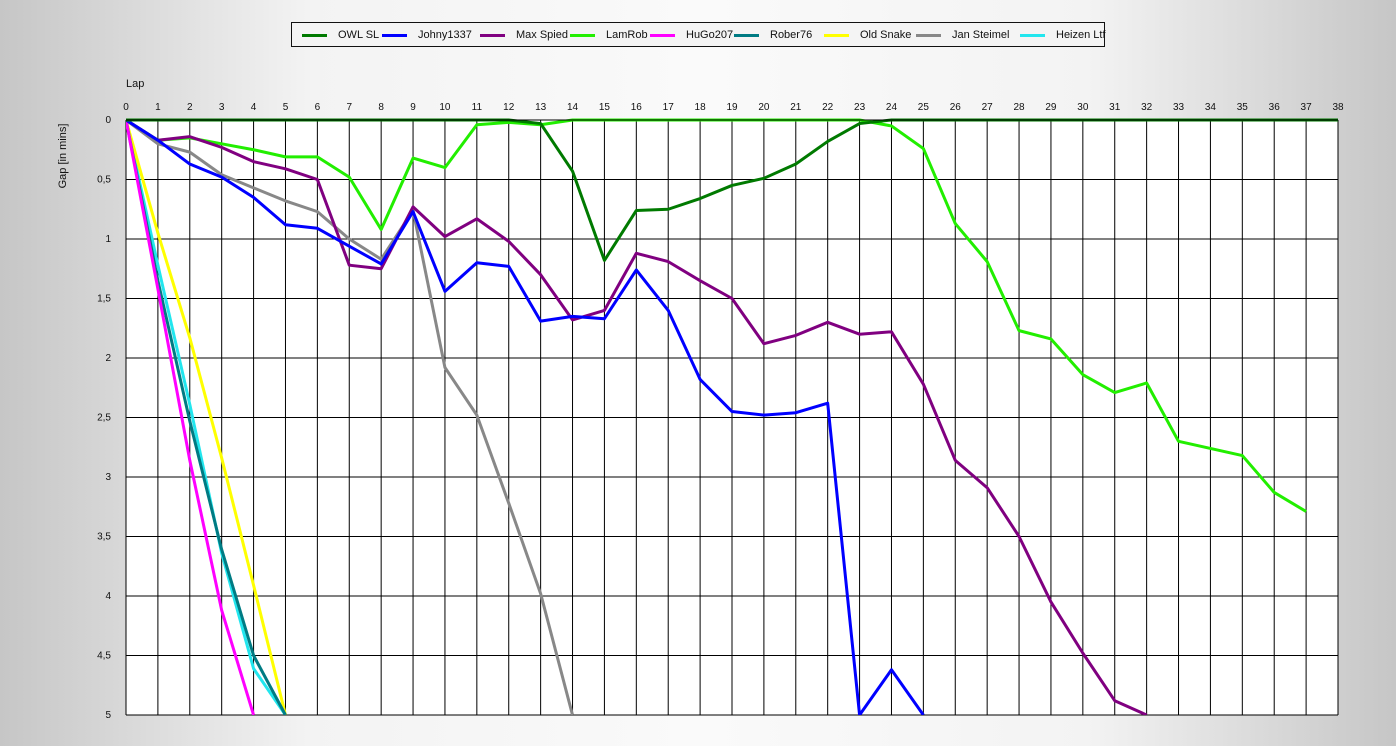  Describe the element at coordinates (349, 107) in the screenshot. I see `x-tick-label: 7` at that location.